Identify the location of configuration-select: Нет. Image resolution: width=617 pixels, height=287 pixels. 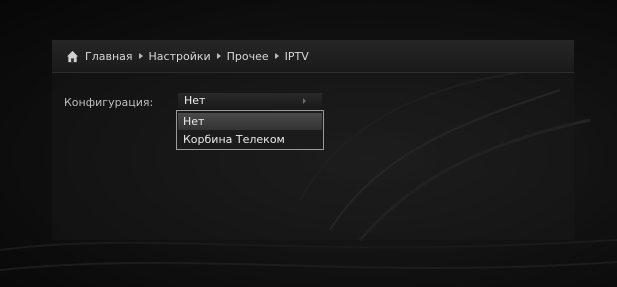
(250, 101).